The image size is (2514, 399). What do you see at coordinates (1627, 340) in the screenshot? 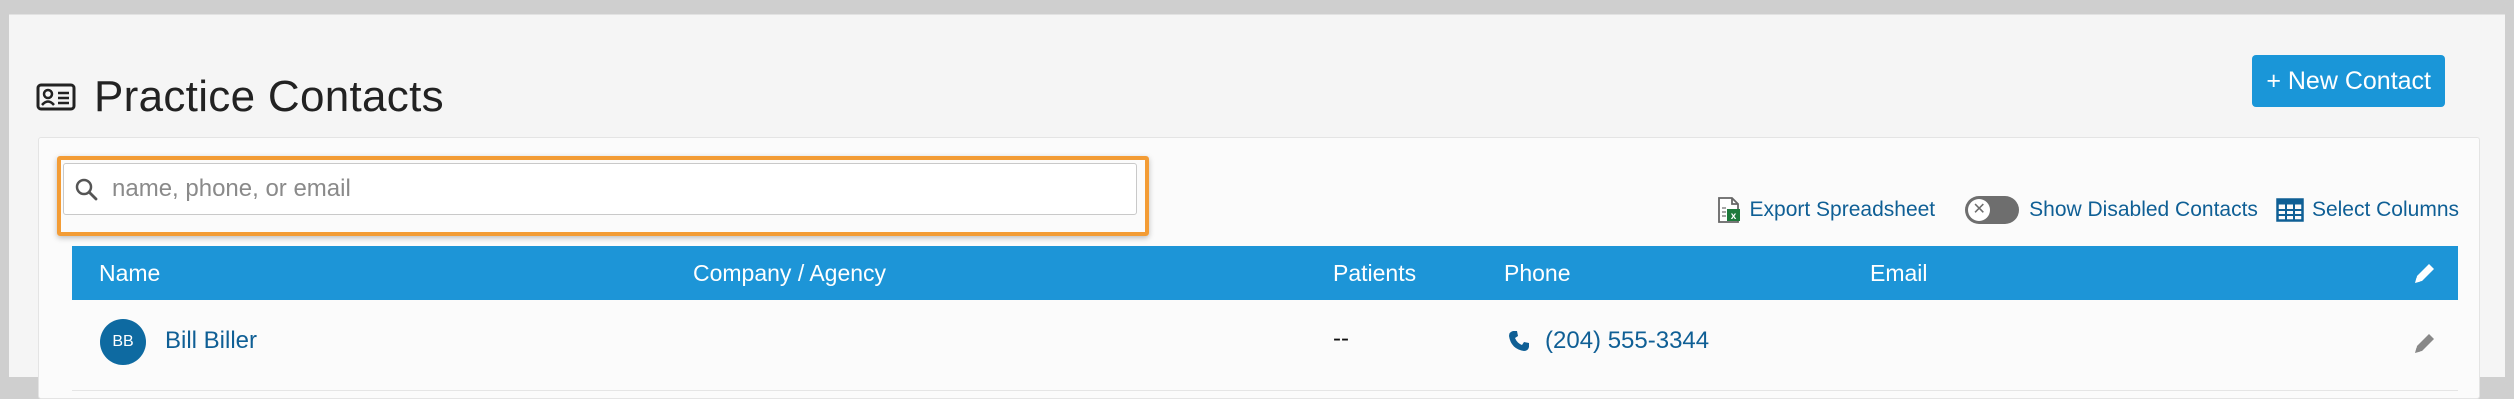
I see `phone-number: (204) 555-3344` at bounding box center [1627, 340].